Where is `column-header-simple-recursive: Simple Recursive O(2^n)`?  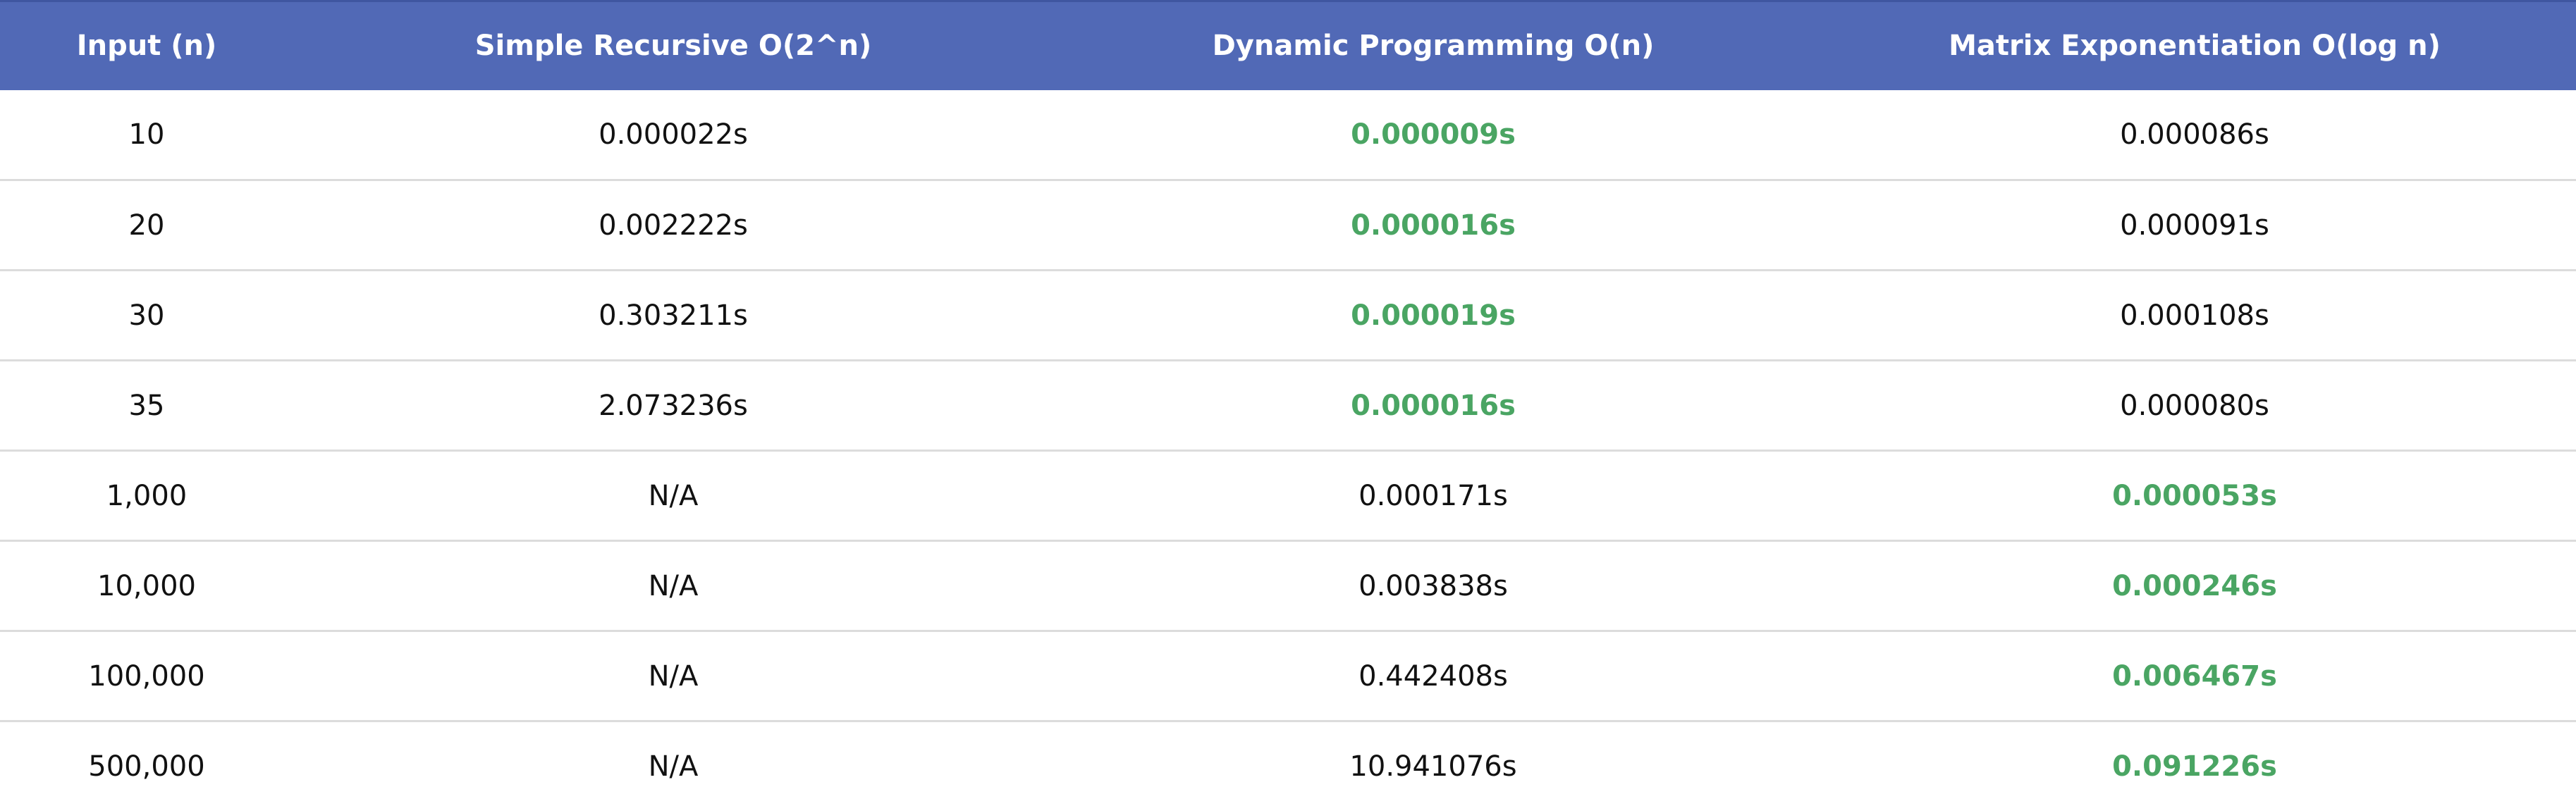
column-header-simple-recursive: Simple Recursive O(2^n) is located at coordinates (673, 45).